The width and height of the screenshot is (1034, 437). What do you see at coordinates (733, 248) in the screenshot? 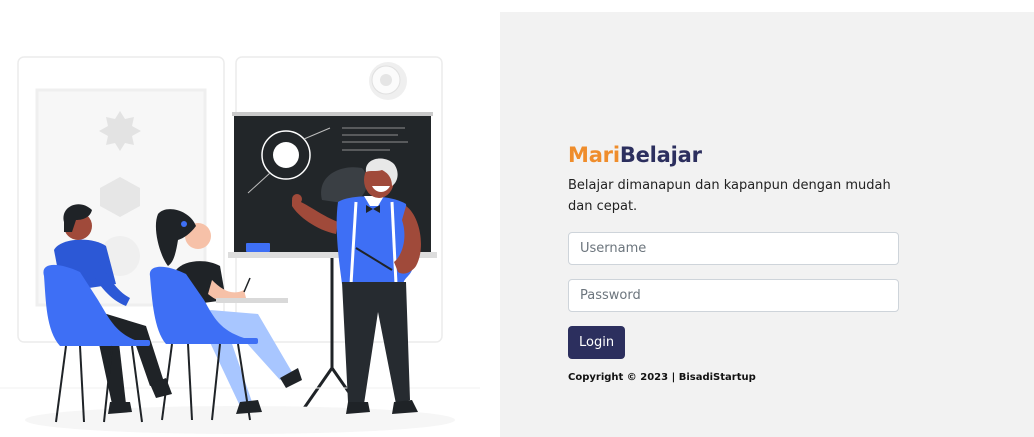
I see `username-input` at bounding box center [733, 248].